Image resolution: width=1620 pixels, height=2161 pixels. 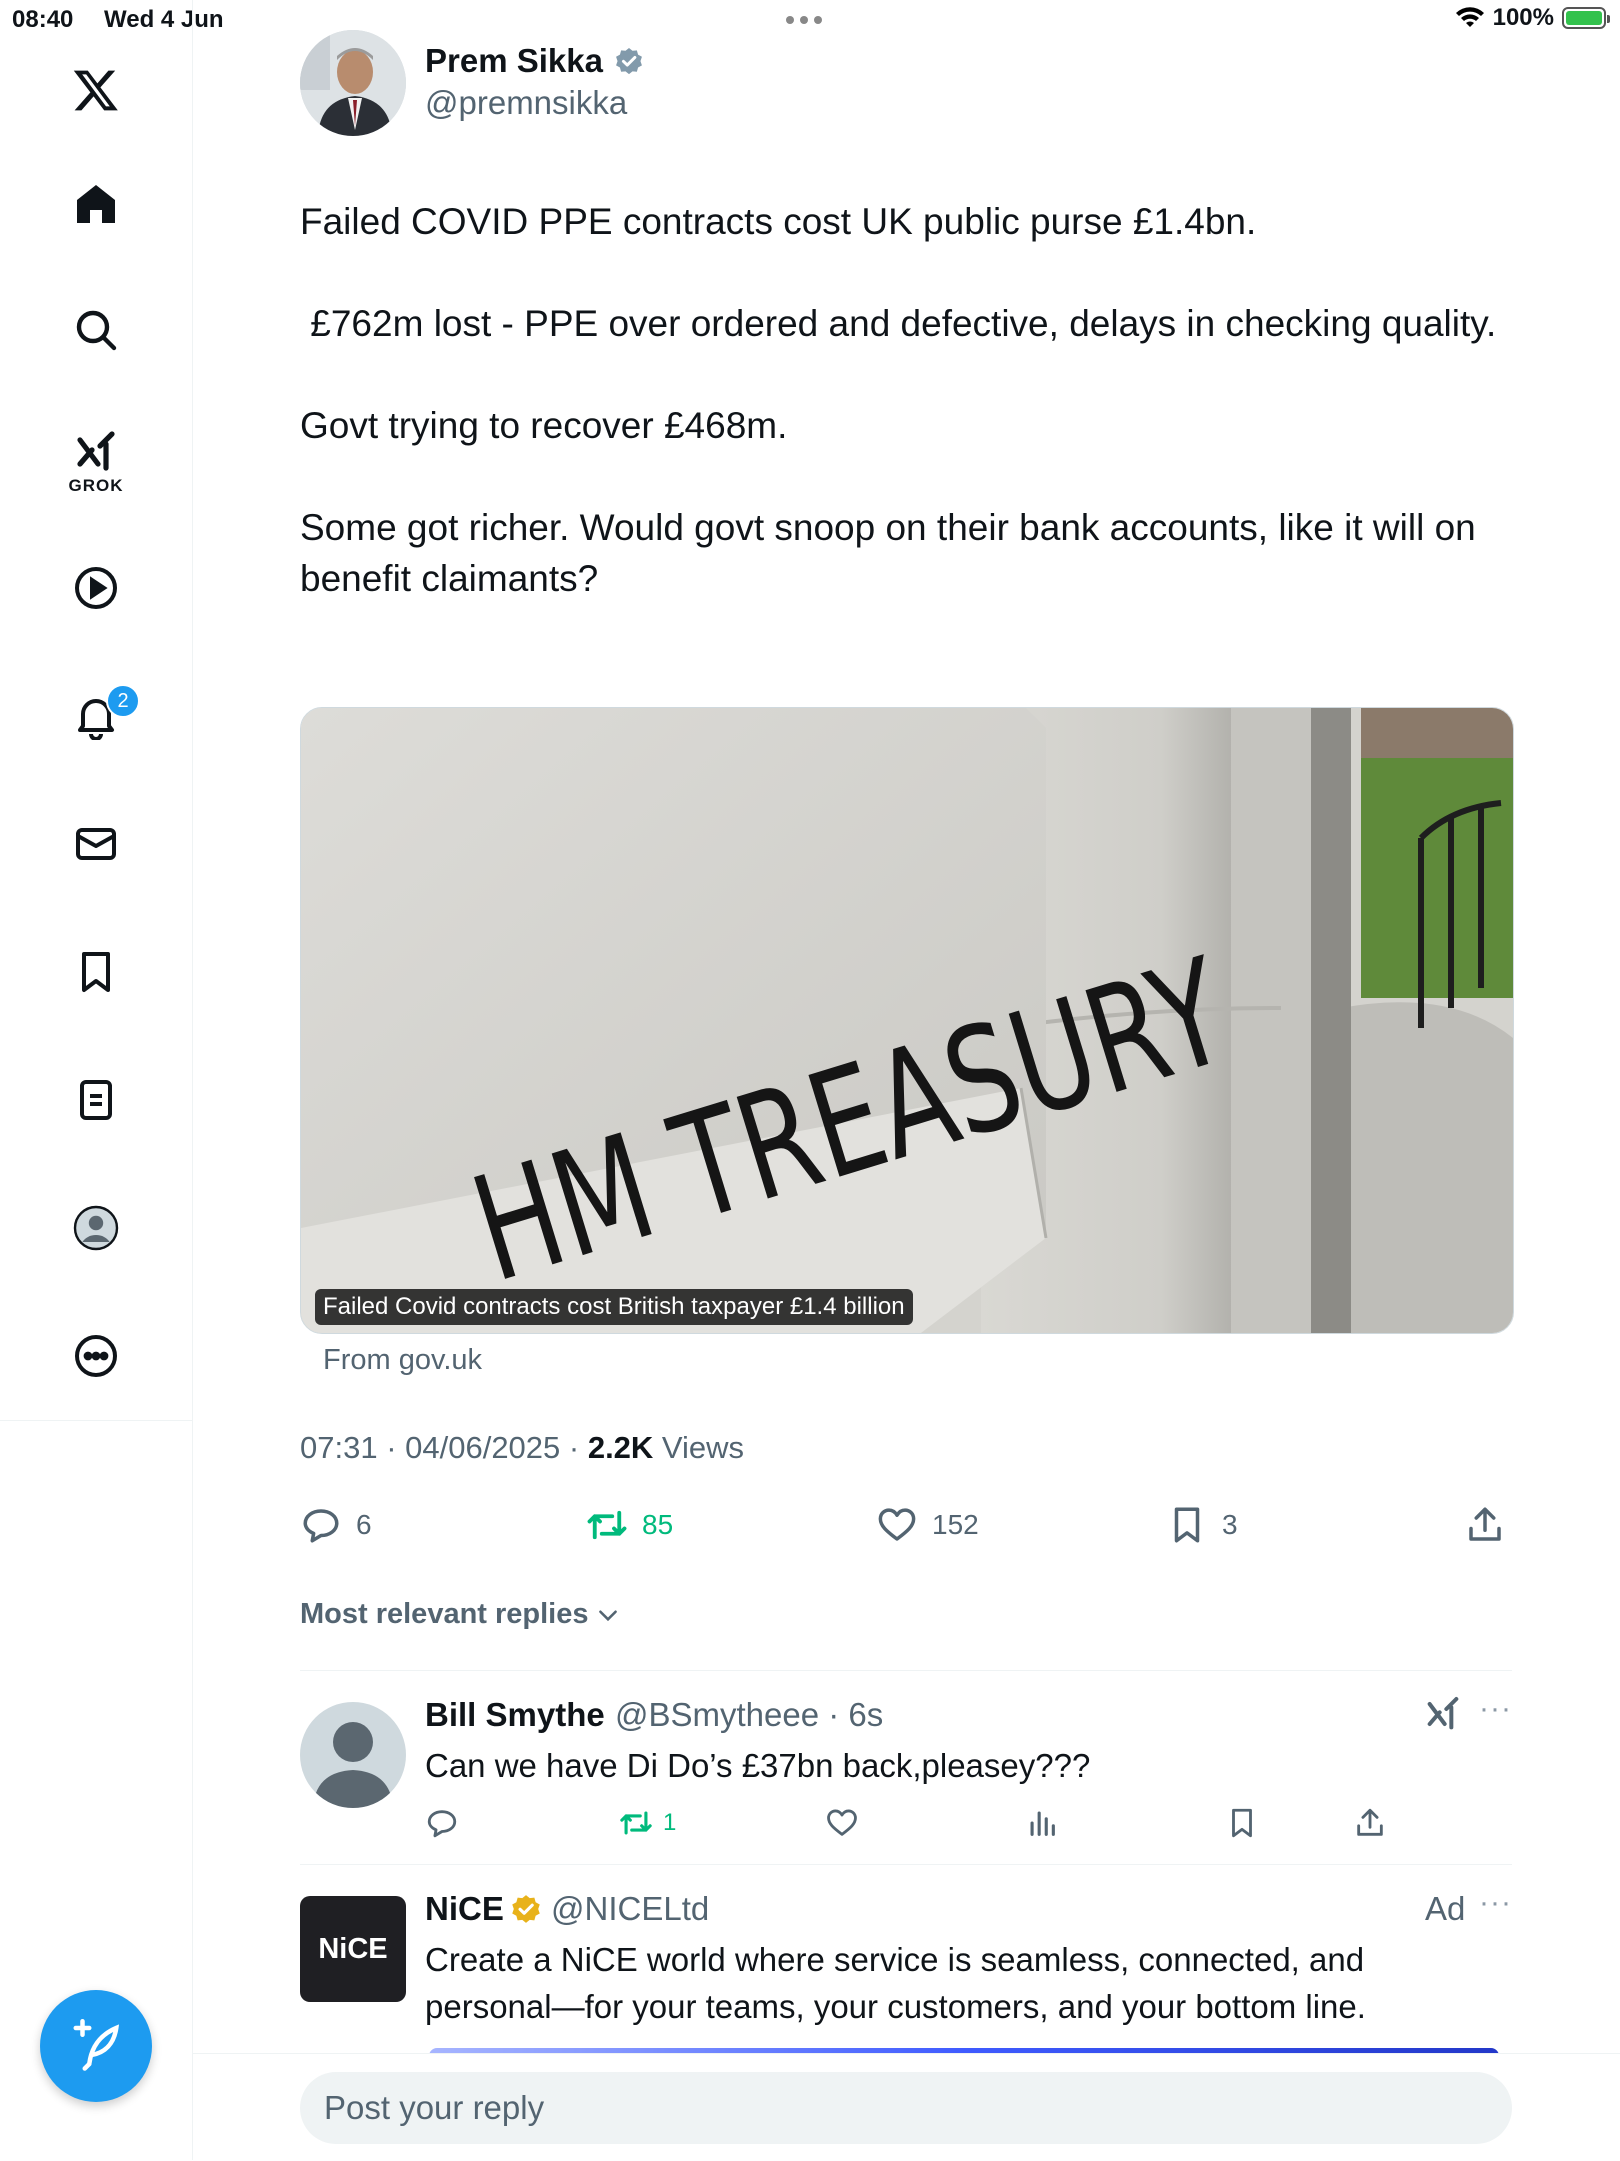 What do you see at coordinates (96, 204) in the screenshot?
I see `home-icon` at bounding box center [96, 204].